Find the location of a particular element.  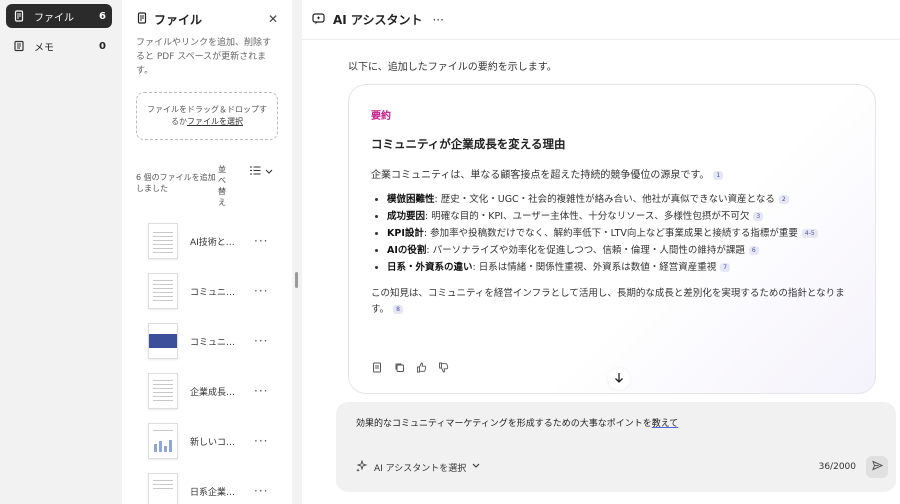

list-item: 日系・外資系の違い: 日系は情緒・関係性重視、外資系は数値・経営資産重視7 is located at coordinates (620, 267).